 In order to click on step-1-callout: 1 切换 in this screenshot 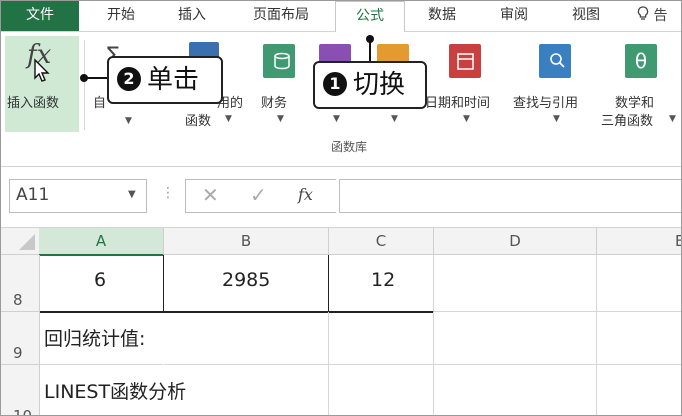, I will do `click(370, 85)`.